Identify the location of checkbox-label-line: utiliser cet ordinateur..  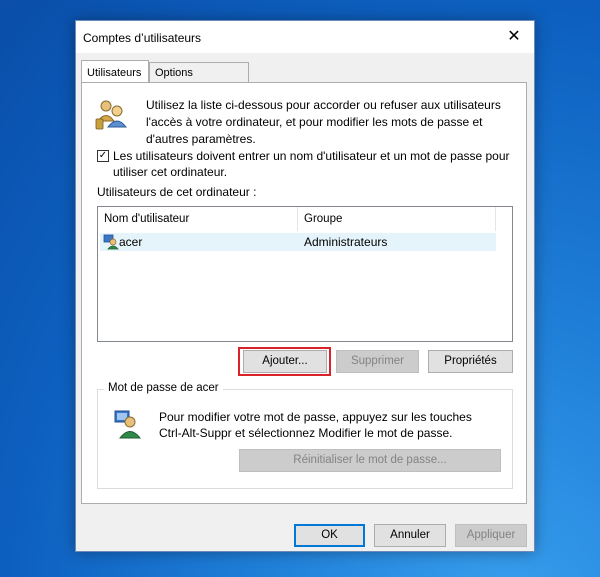
(170, 172).